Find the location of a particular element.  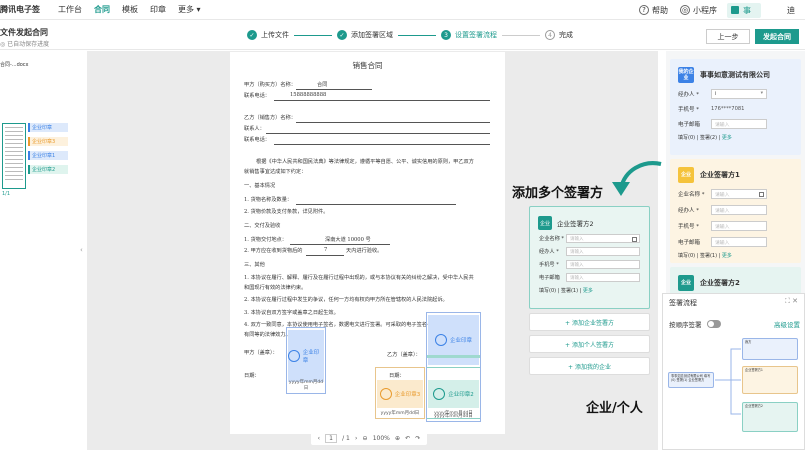

field-label: 经办人 * is located at coordinates (549, 252).